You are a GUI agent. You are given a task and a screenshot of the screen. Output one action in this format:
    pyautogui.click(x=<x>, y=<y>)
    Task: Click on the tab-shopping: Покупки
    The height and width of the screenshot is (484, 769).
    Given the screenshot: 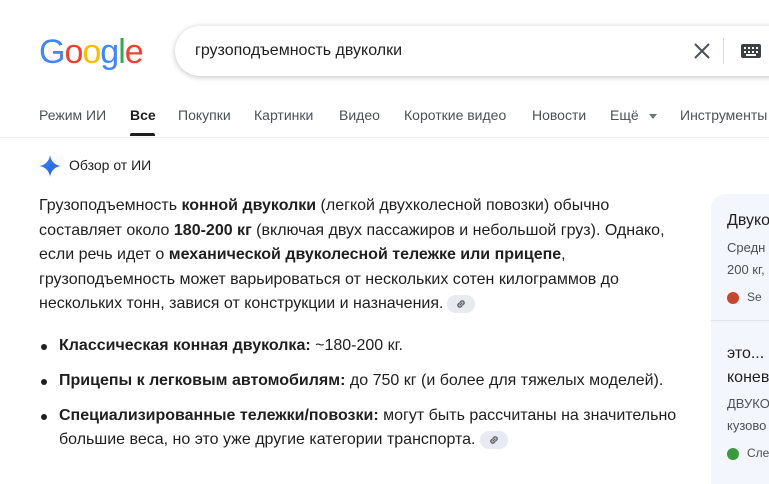 What is the action you would take?
    pyautogui.click(x=204, y=115)
    